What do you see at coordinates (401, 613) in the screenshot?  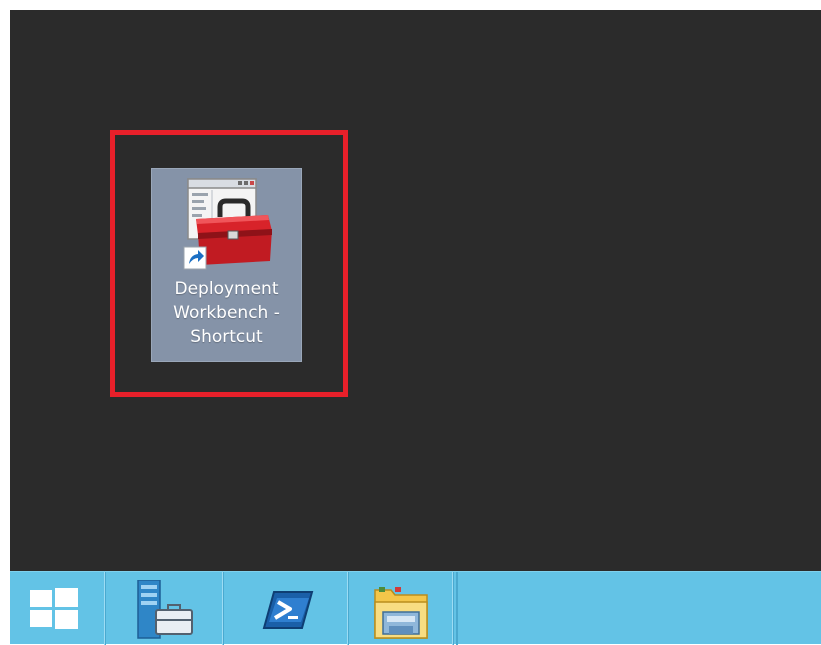 I see `file-explorer-icon` at bounding box center [401, 613].